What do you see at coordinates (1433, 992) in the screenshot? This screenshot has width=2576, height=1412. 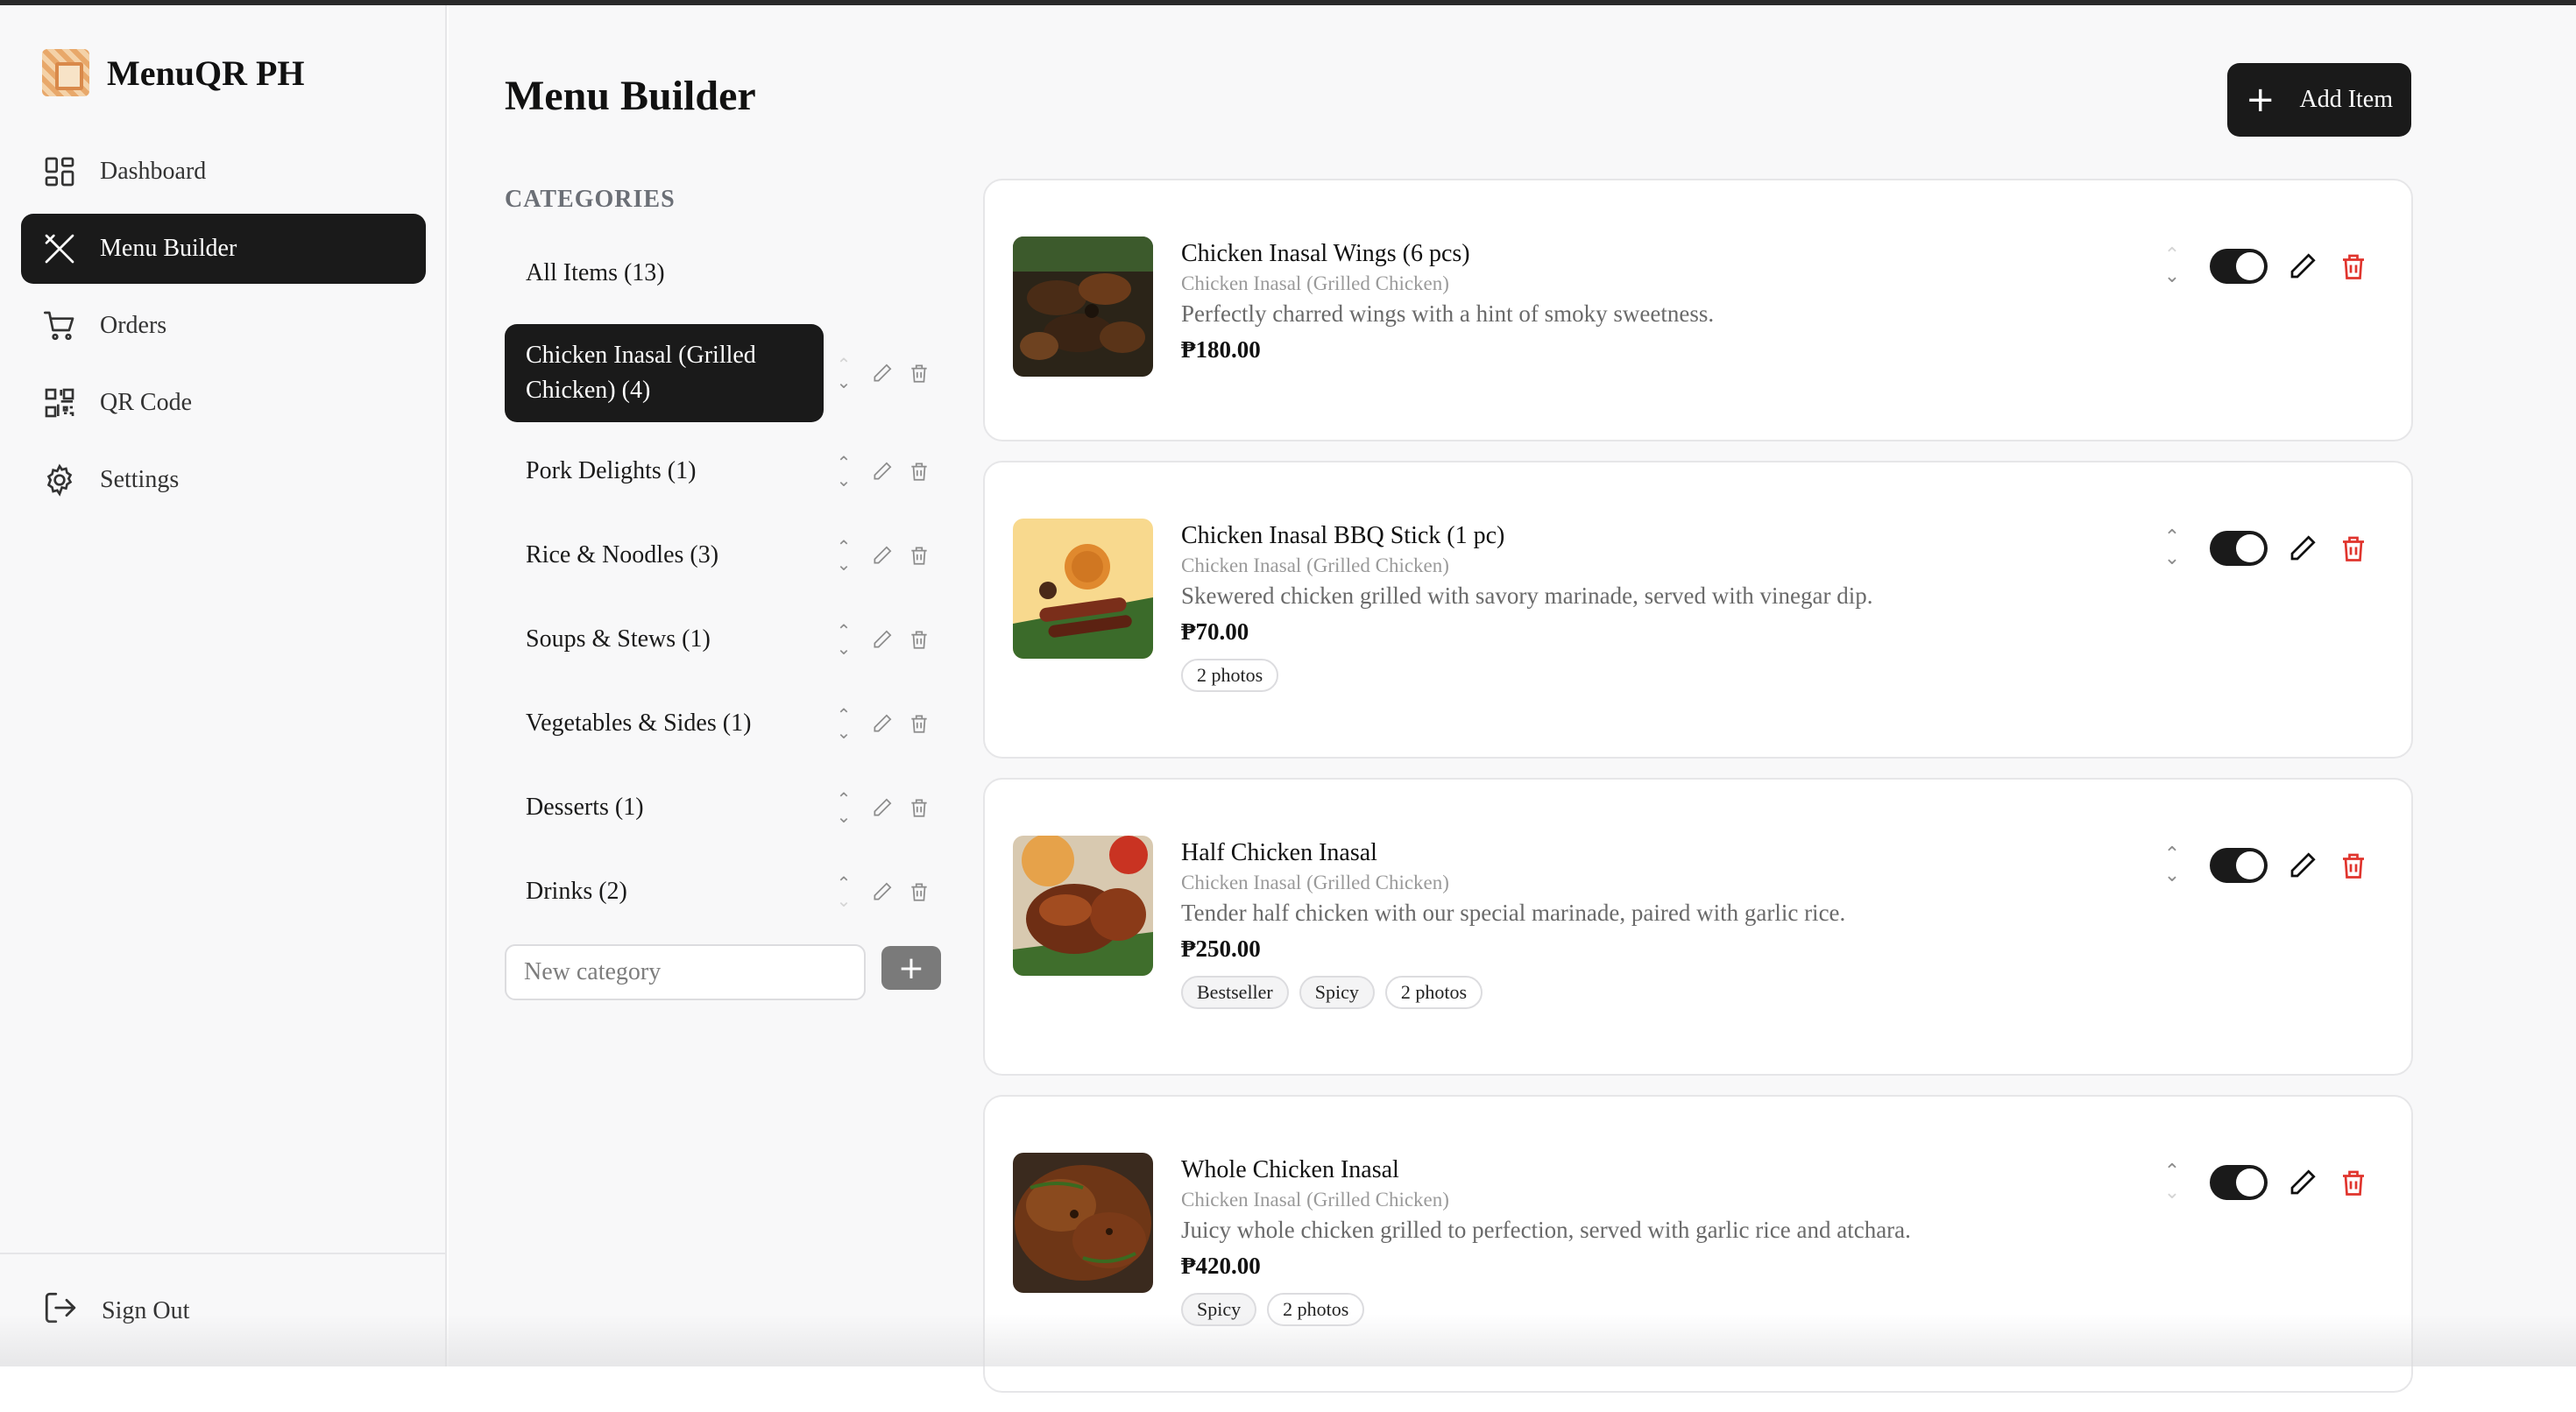 I see `item-tag: 2 photos` at bounding box center [1433, 992].